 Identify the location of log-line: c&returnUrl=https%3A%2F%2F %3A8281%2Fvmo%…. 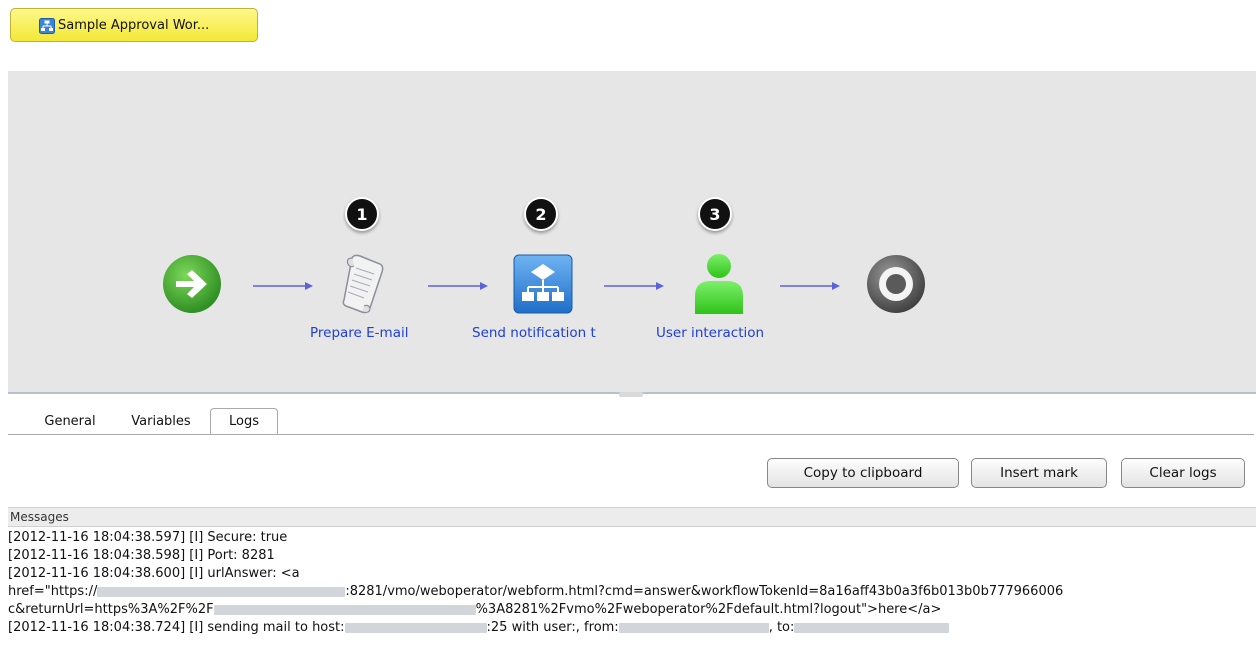
(475, 609).